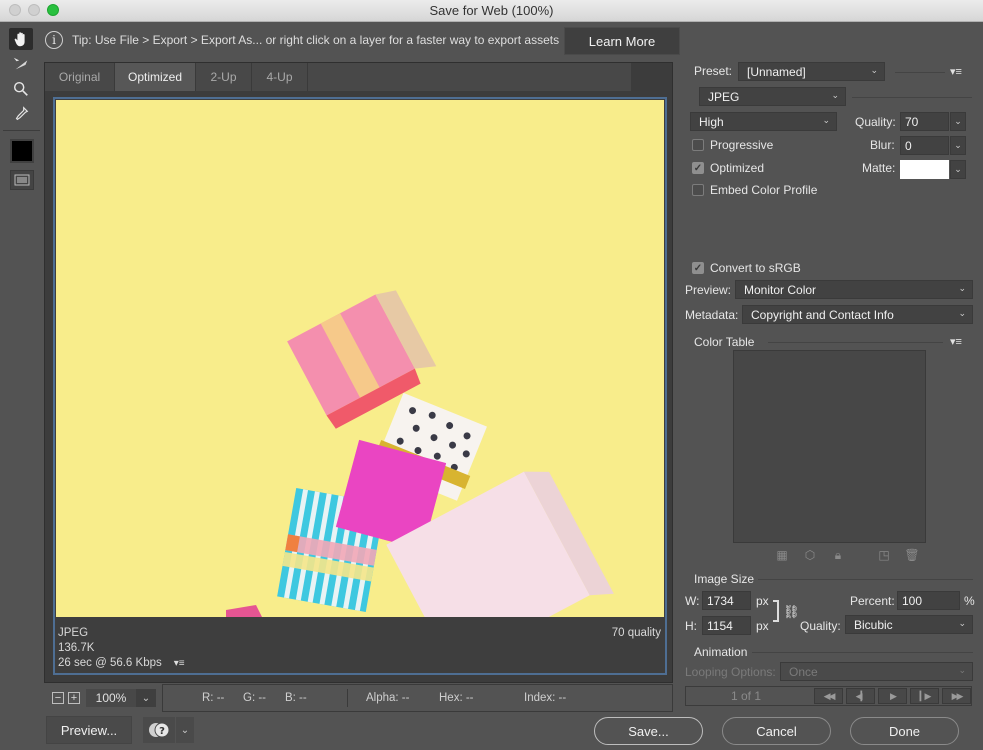  I want to click on download-speed-menu-icon: ▾≡, so click(179, 663).